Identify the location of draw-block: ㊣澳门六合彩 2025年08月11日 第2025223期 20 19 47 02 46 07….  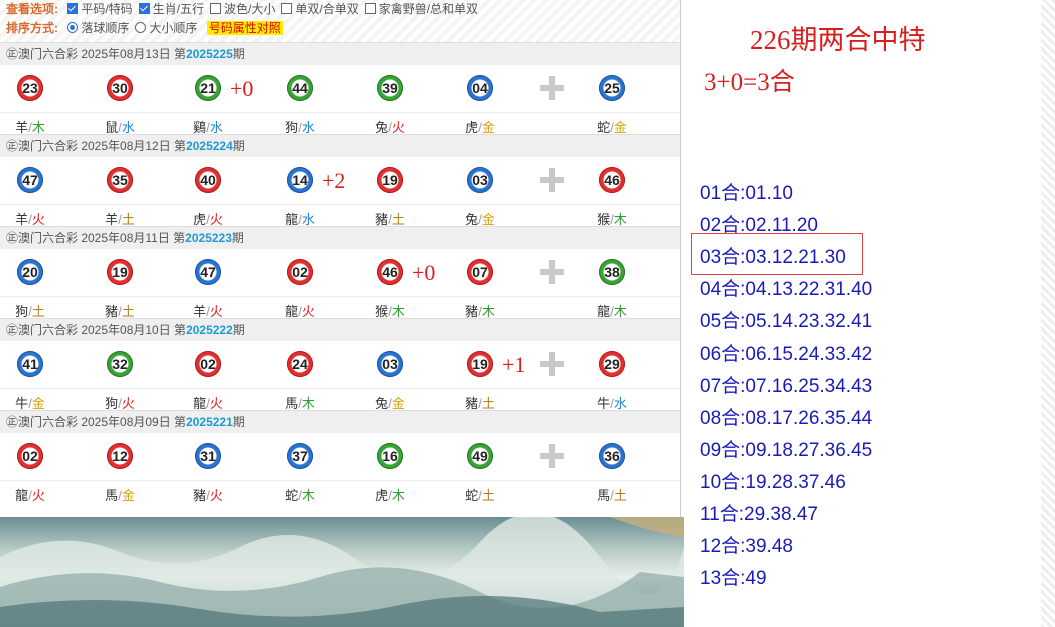
(340, 272).